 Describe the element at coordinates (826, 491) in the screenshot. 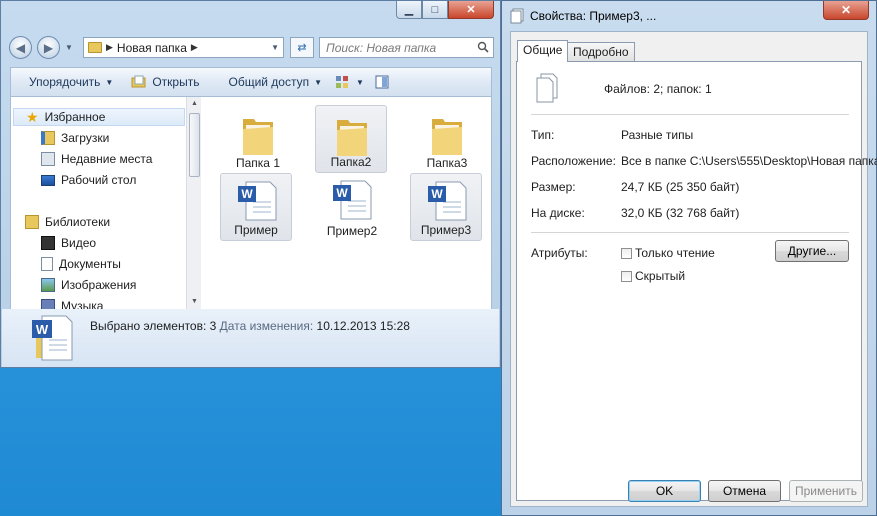

I see `apply-button: Применить` at that location.